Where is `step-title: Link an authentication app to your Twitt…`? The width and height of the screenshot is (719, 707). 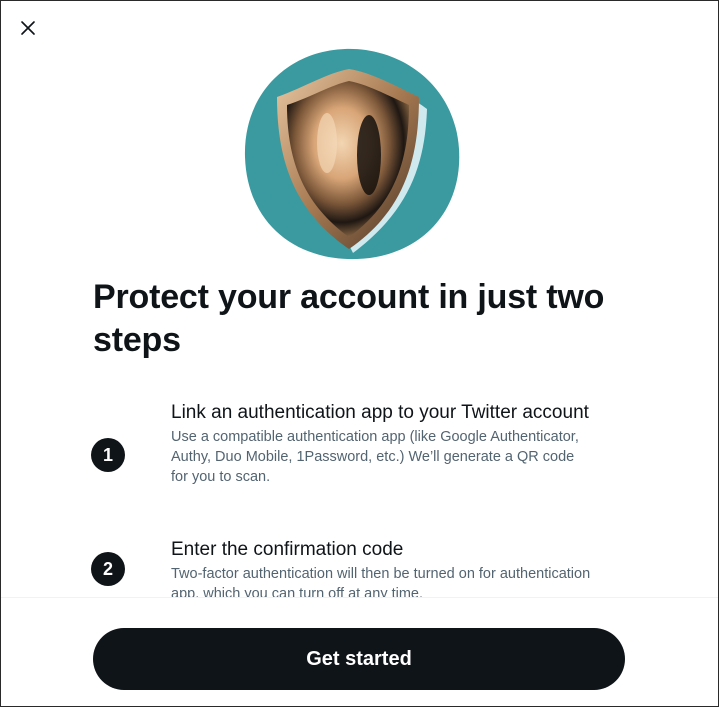
step-title: Link an authentication app to your Twitt… is located at coordinates (380, 412).